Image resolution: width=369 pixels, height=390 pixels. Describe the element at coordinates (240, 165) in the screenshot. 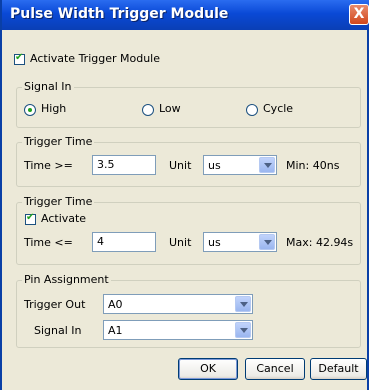

I see `unit-min-select: us` at that location.